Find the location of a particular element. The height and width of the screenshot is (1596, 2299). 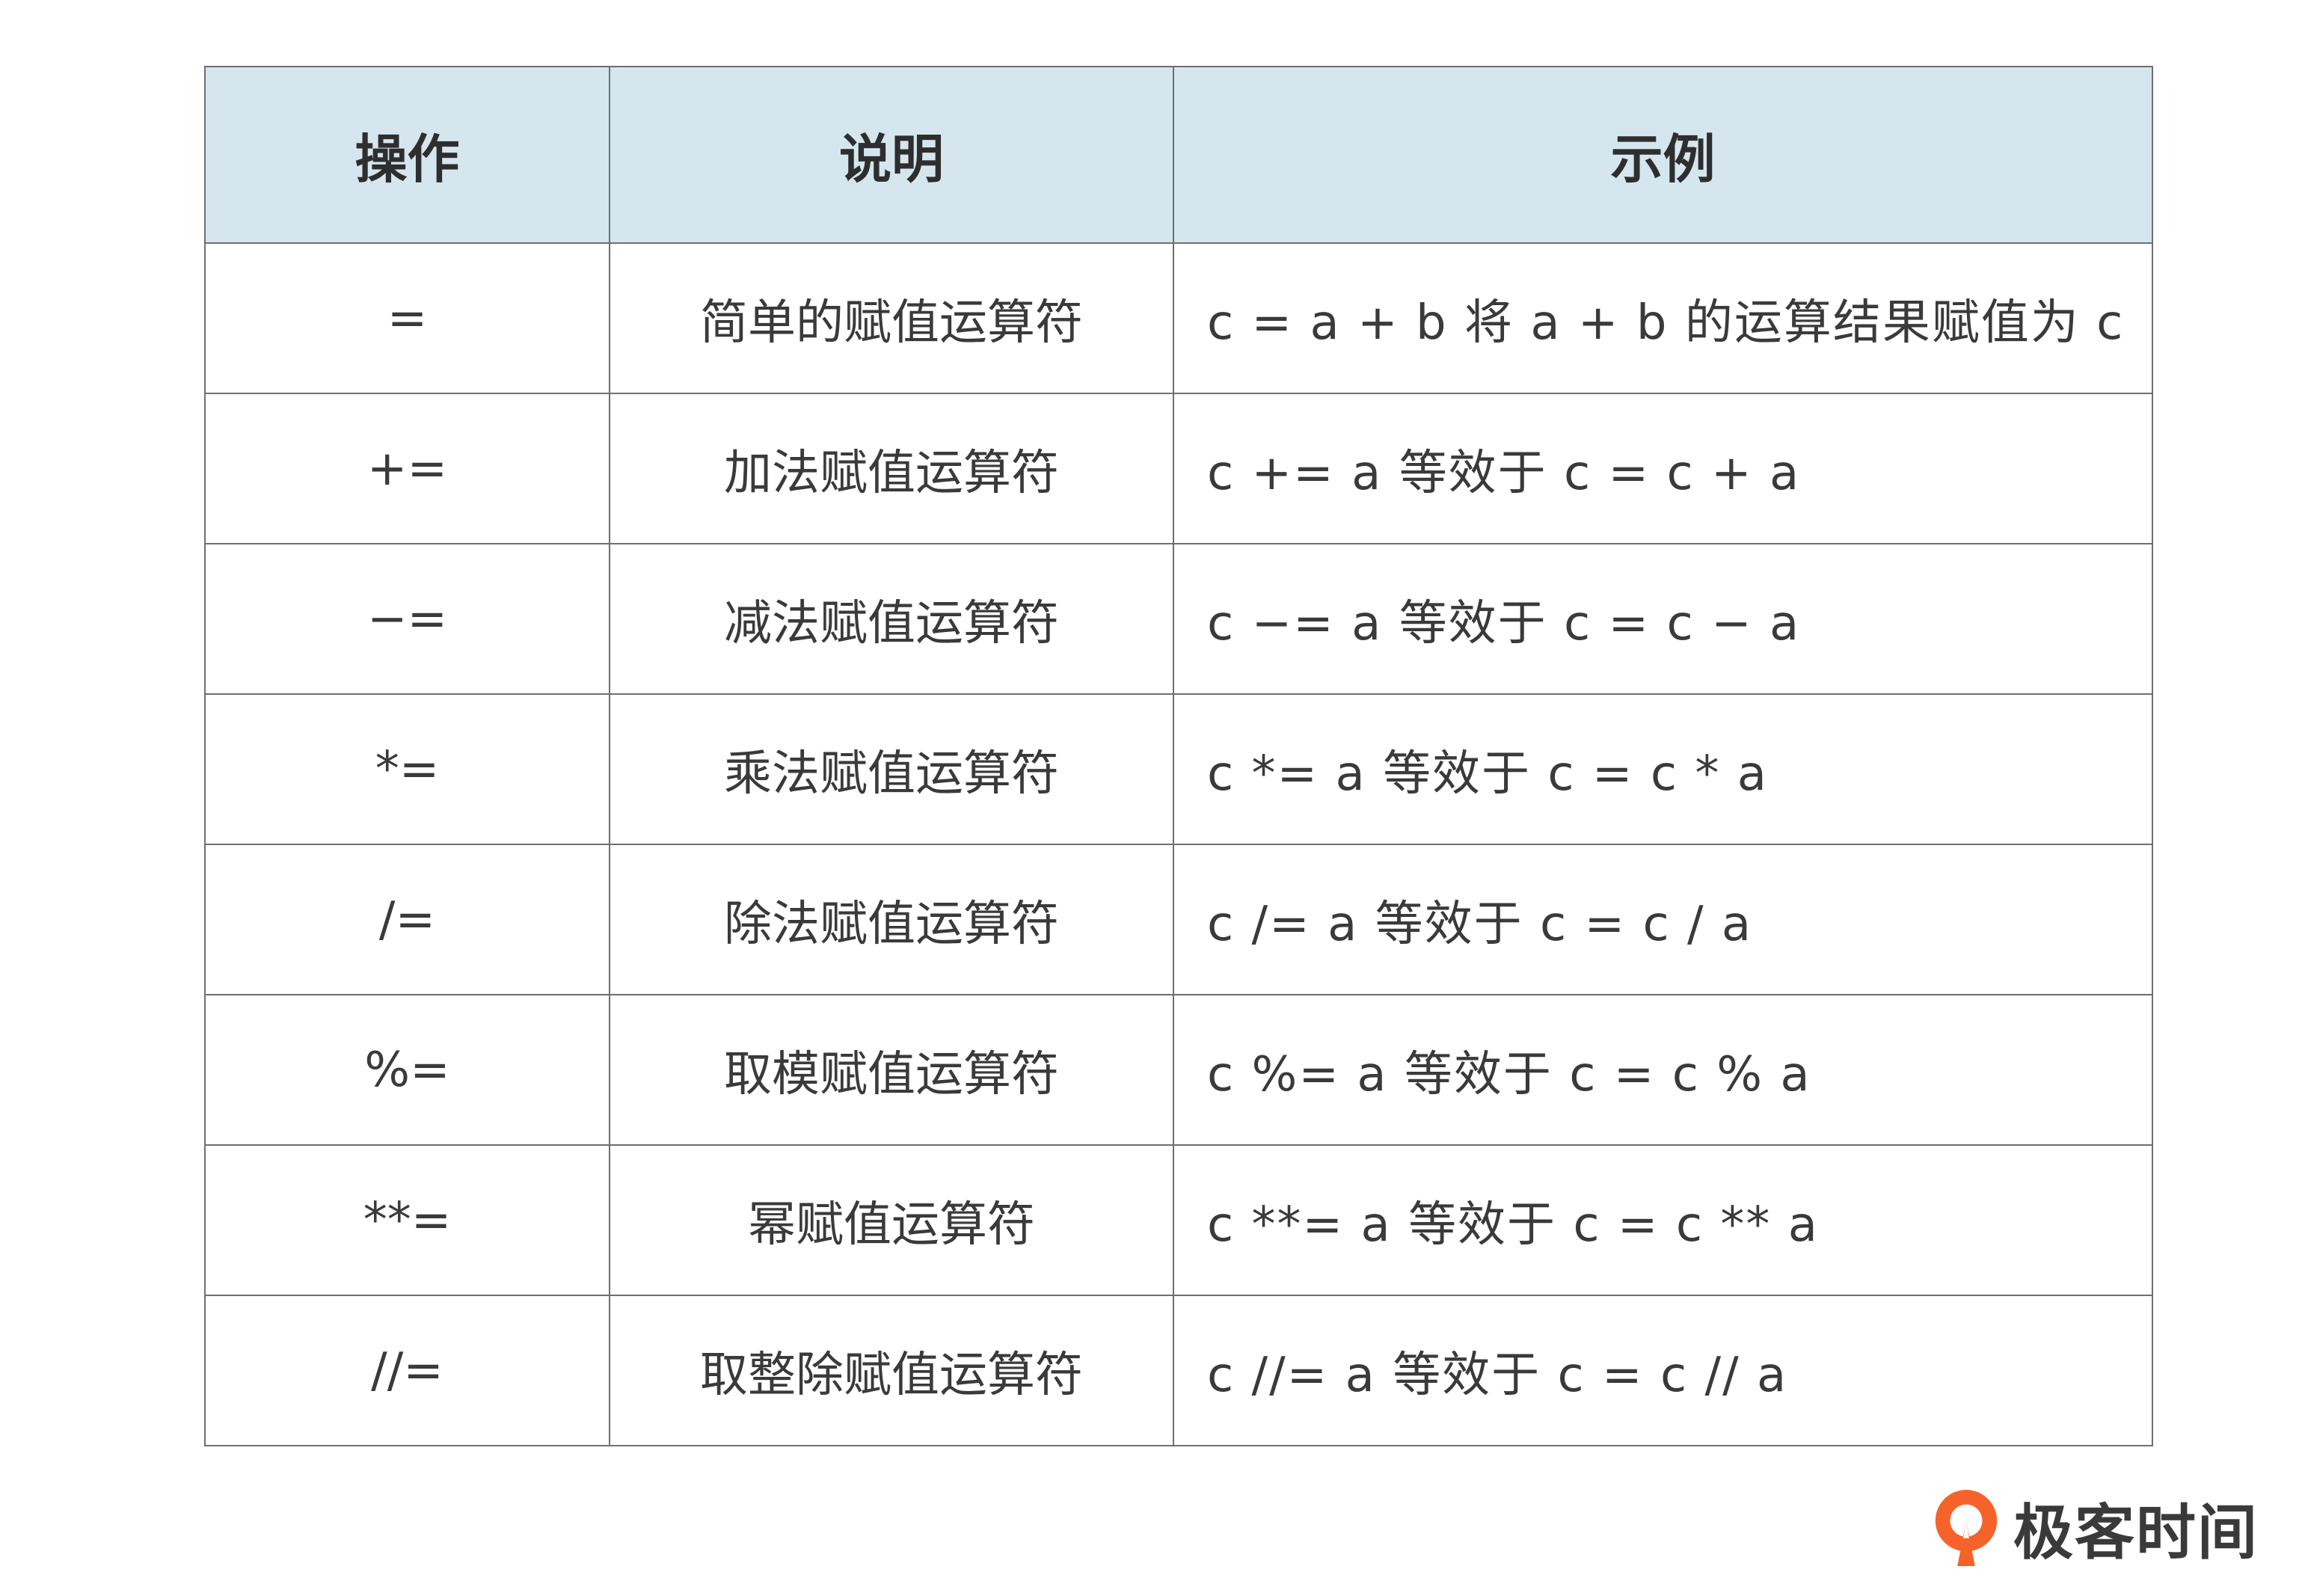

table-row: //= 取整除赋值运算符 c //= a 等效于 c = c // a is located at coordinates (1178, 1370).